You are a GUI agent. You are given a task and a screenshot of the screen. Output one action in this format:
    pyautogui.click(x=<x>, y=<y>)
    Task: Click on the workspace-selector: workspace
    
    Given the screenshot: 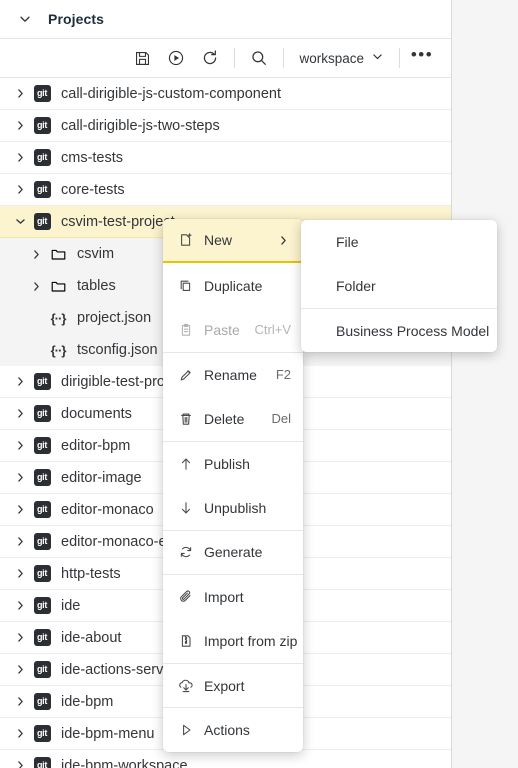 What is the action you would take?
    pyautogui.click(x=341, y=58)
    